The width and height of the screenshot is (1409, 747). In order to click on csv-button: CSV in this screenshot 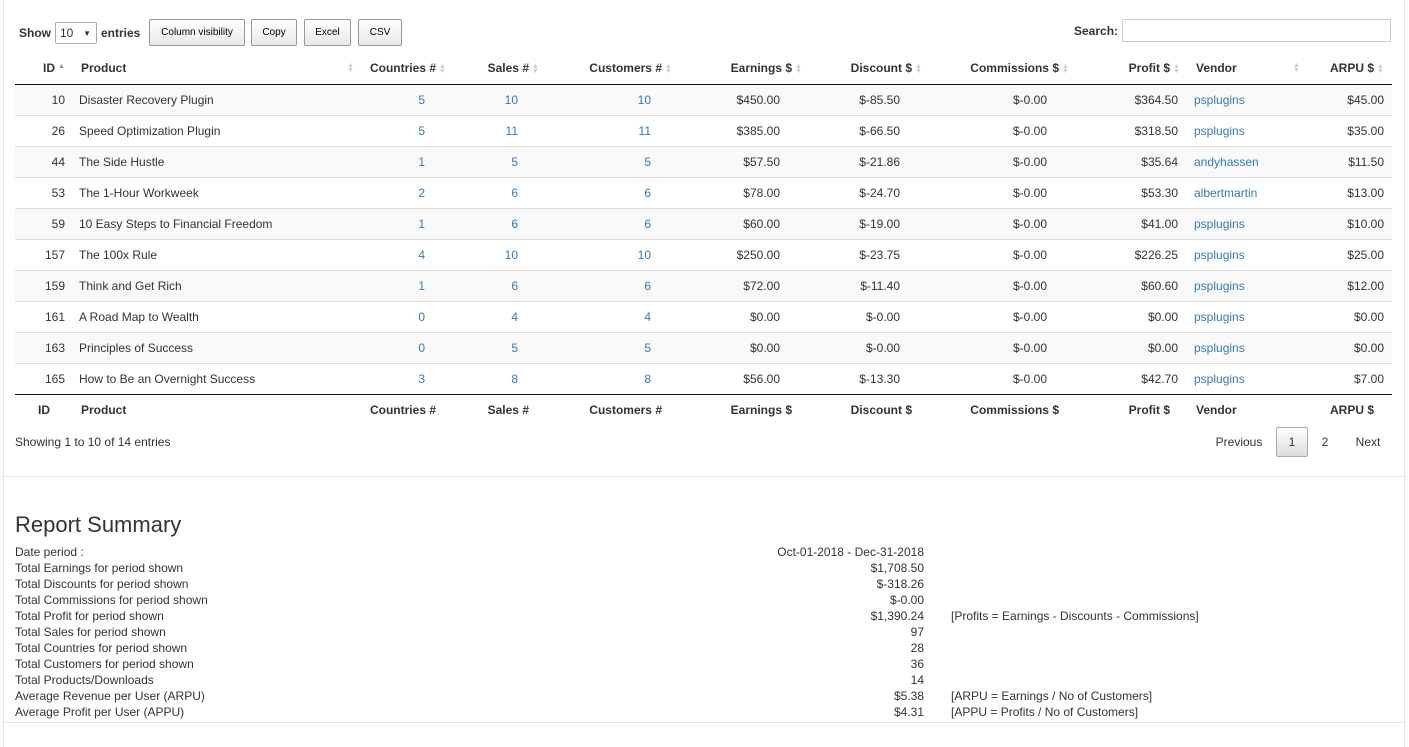, I will do `click(380, 32)`.